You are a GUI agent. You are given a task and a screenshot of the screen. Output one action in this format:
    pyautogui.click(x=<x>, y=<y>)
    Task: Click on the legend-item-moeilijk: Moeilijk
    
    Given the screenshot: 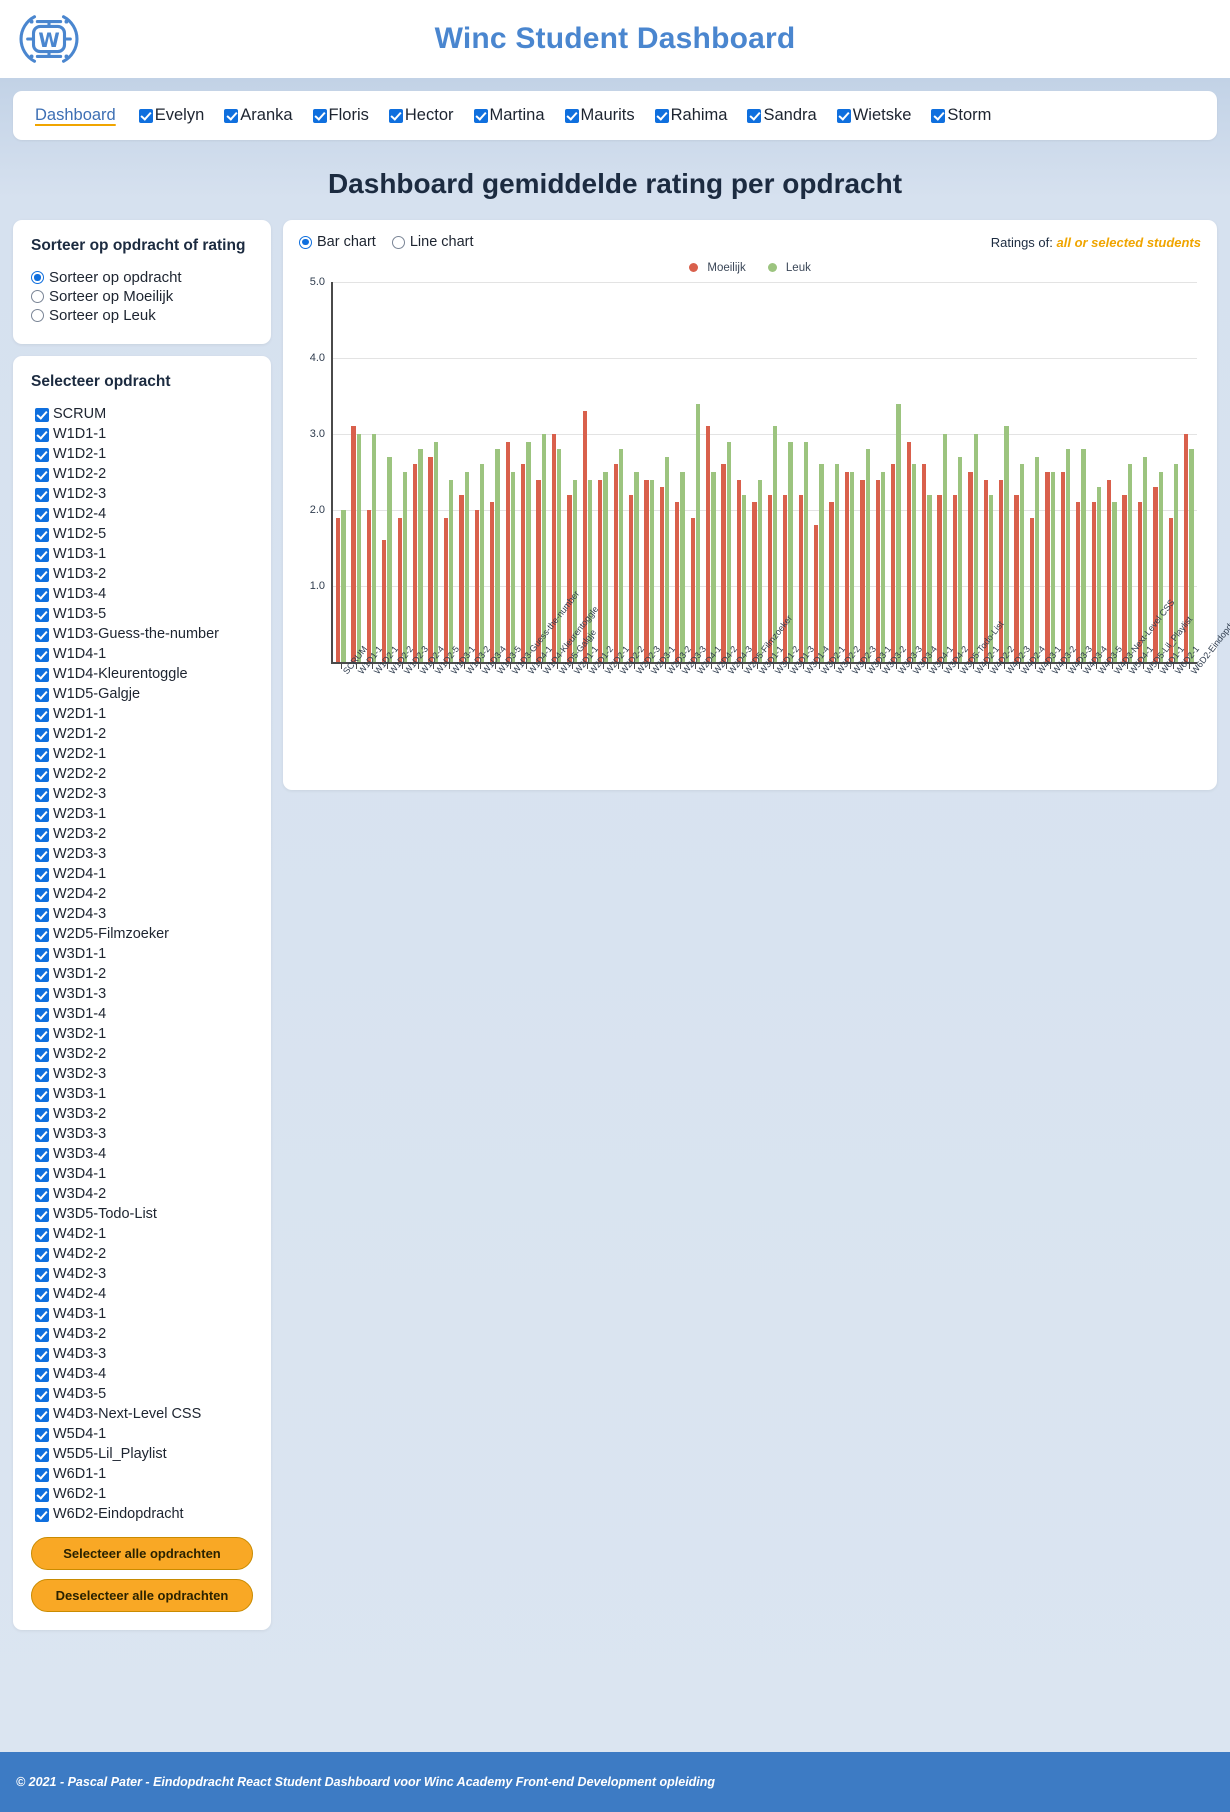 What is the action you would take?
    pyautogui.click(x=717, y=268)
    